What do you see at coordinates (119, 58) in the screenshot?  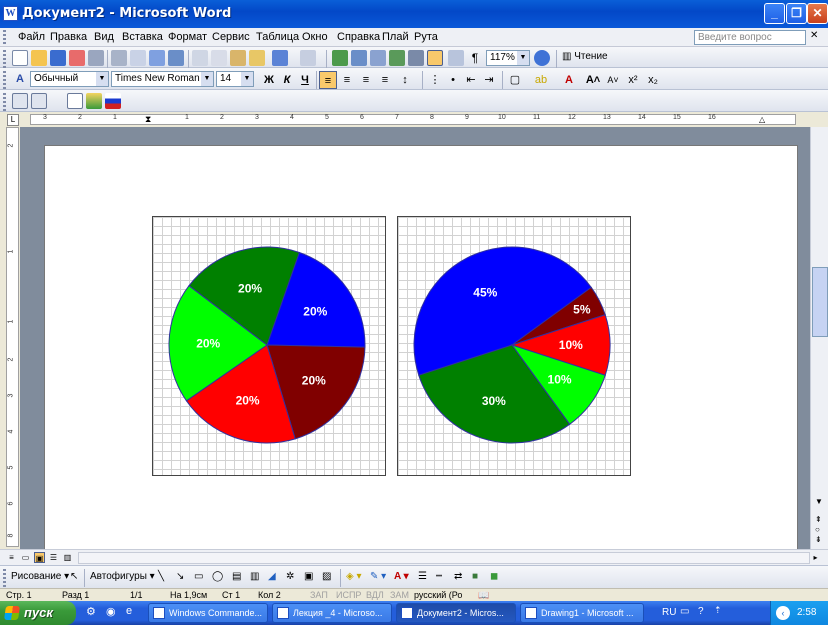 I see `print-preview-icon` at bounding box center [119, 58].